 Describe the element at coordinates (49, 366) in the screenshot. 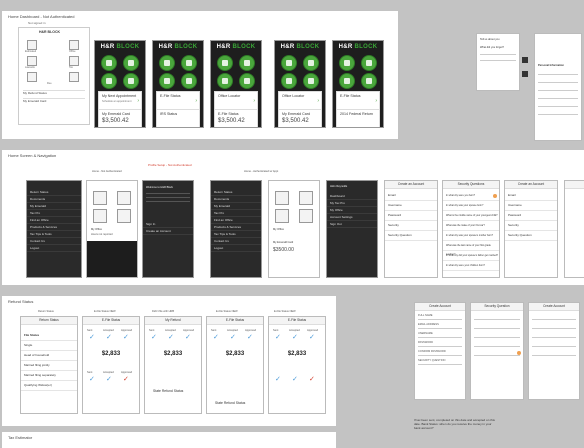

I see `status-row: Married filing jointly` at that location.